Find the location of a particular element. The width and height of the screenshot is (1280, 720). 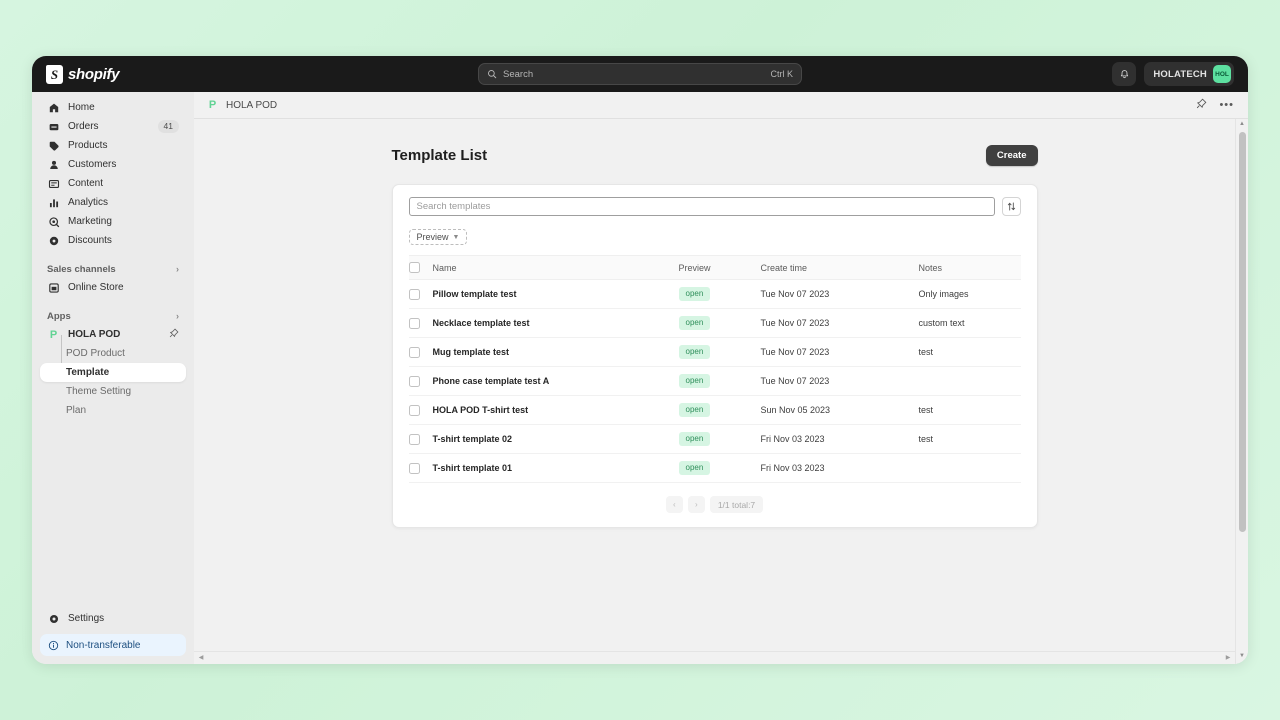

vertical-scroll-track is located at coordinates (1242, 391).